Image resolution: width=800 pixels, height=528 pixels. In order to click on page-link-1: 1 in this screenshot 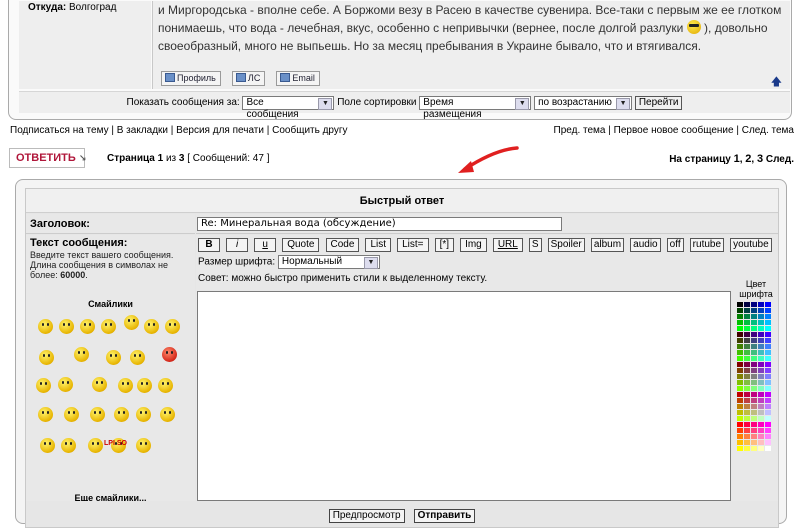, I will do `click(737, 159)`.